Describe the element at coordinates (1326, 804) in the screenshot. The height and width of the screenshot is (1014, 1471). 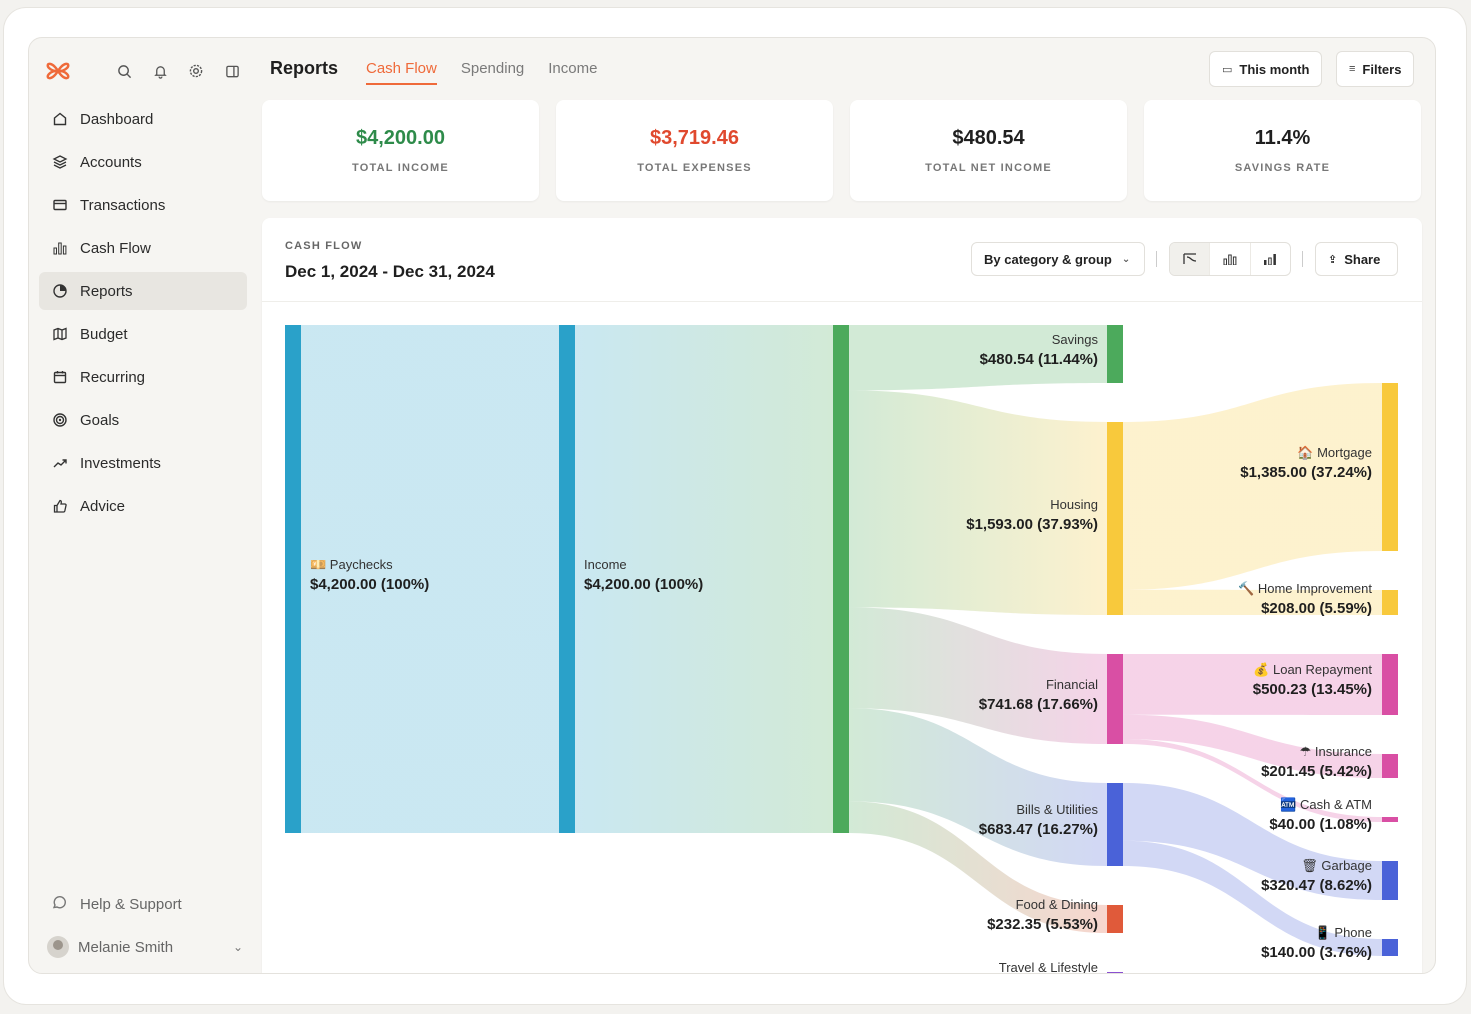
I see `sankey-node-name: 🏧 Cash & ATM` at that location.